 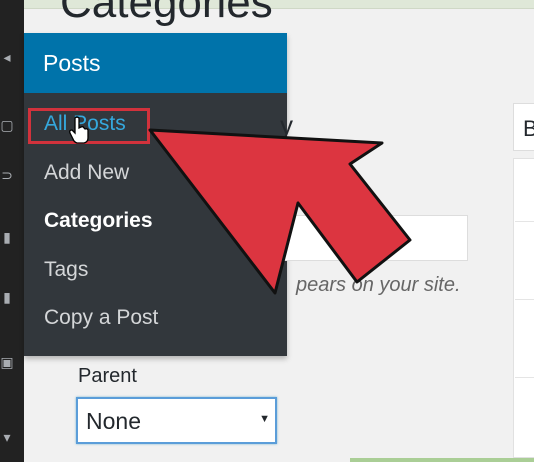 What do you see at coordinates (7, 237) in the screenshot?
I see `pages-icon: ▮` at bounding box center [7, 237].